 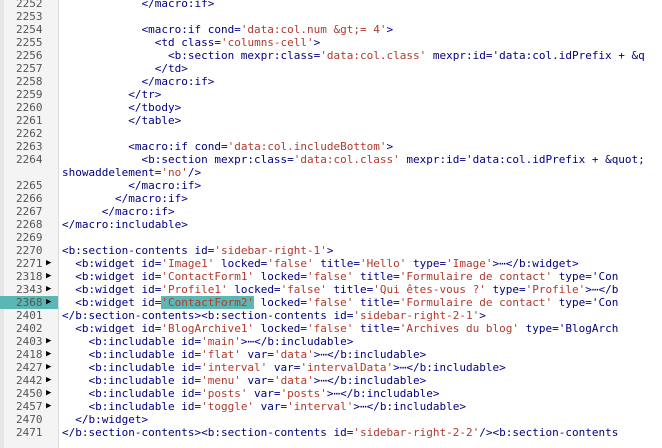 What do you see at coordinates (331, 120) in the screenshot?
I see `code-line: 2261 </table>` at bounding box center [331, 120].